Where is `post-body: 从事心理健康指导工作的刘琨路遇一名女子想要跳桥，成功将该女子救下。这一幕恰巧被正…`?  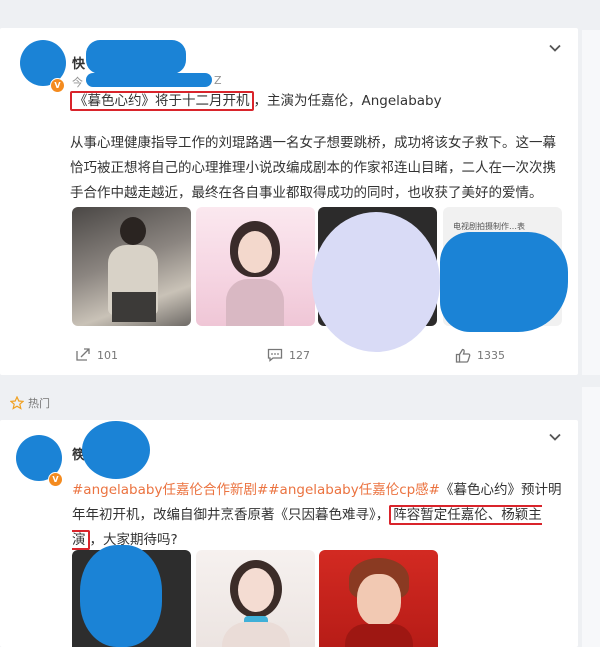
post-body: 从事心理健康指导工作的刘琨路遇一名女子想要跳桥，成功将该女子救下。这一幕恰巧被正… is located at coordinates (313, 168).